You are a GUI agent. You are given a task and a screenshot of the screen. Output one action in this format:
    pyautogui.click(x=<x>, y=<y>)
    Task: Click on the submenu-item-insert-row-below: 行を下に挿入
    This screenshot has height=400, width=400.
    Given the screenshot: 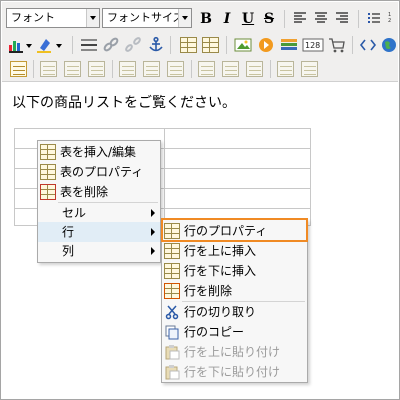 What is the action you would take?
    pyautogui.click(x=234, y=271)
    